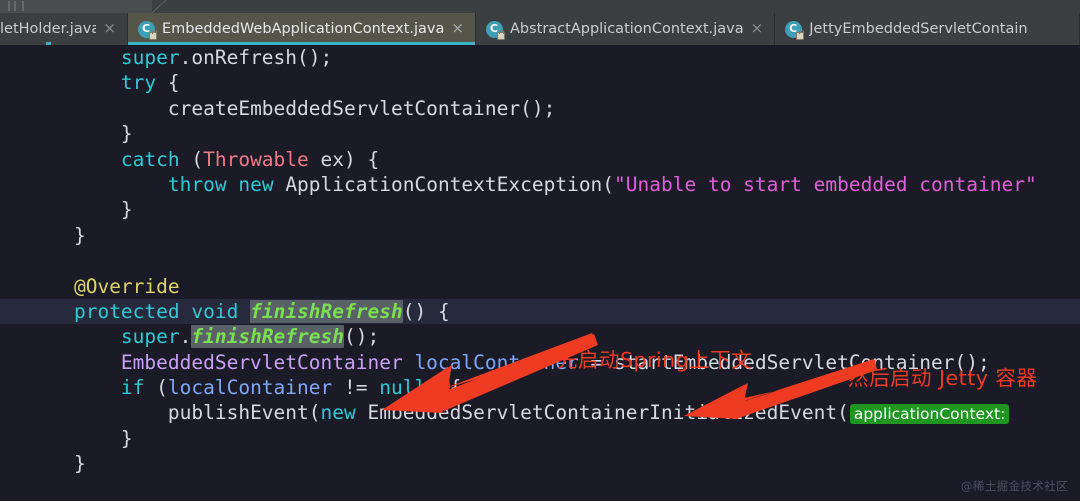 The width and height of the screenshot is (1080, 501). What do you see at coordinates (540, 57) in the screenshot?
I see `code-line: super.onRefresh();` at bounding box center [540, 57].